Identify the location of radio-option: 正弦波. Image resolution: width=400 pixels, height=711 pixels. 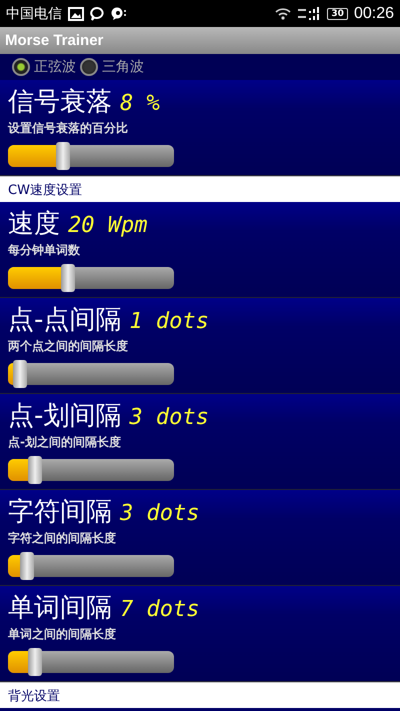
(44, 67).